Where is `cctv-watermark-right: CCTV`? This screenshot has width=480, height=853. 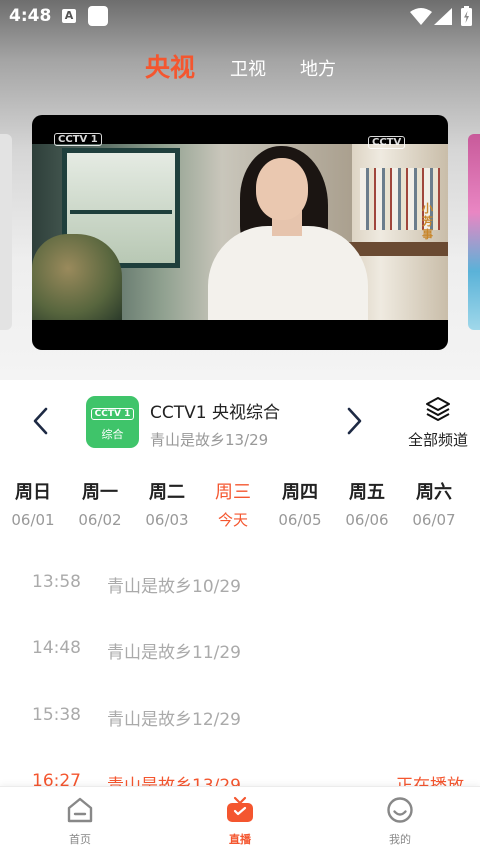
cctv-watermark-right: CCTV is located at coordinates (387, 142).